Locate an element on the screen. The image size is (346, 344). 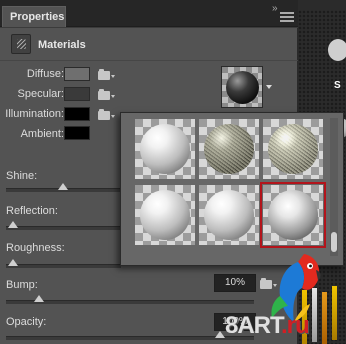
reflection-label: Reflection: is located at coordinates (32, 211).